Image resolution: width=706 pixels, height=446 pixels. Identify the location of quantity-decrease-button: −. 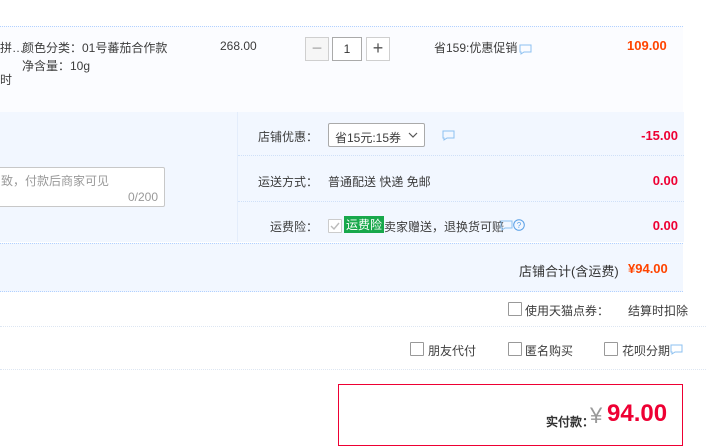
(317, 49).